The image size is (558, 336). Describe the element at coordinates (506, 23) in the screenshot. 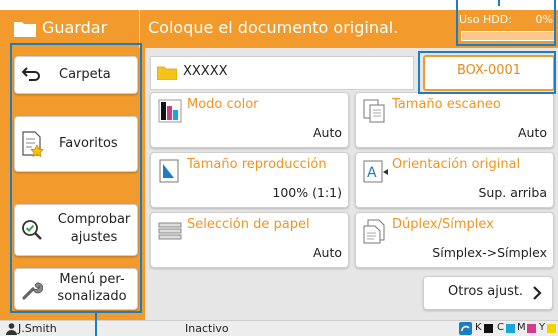

I see `callout-hdd-highlight` at that location.